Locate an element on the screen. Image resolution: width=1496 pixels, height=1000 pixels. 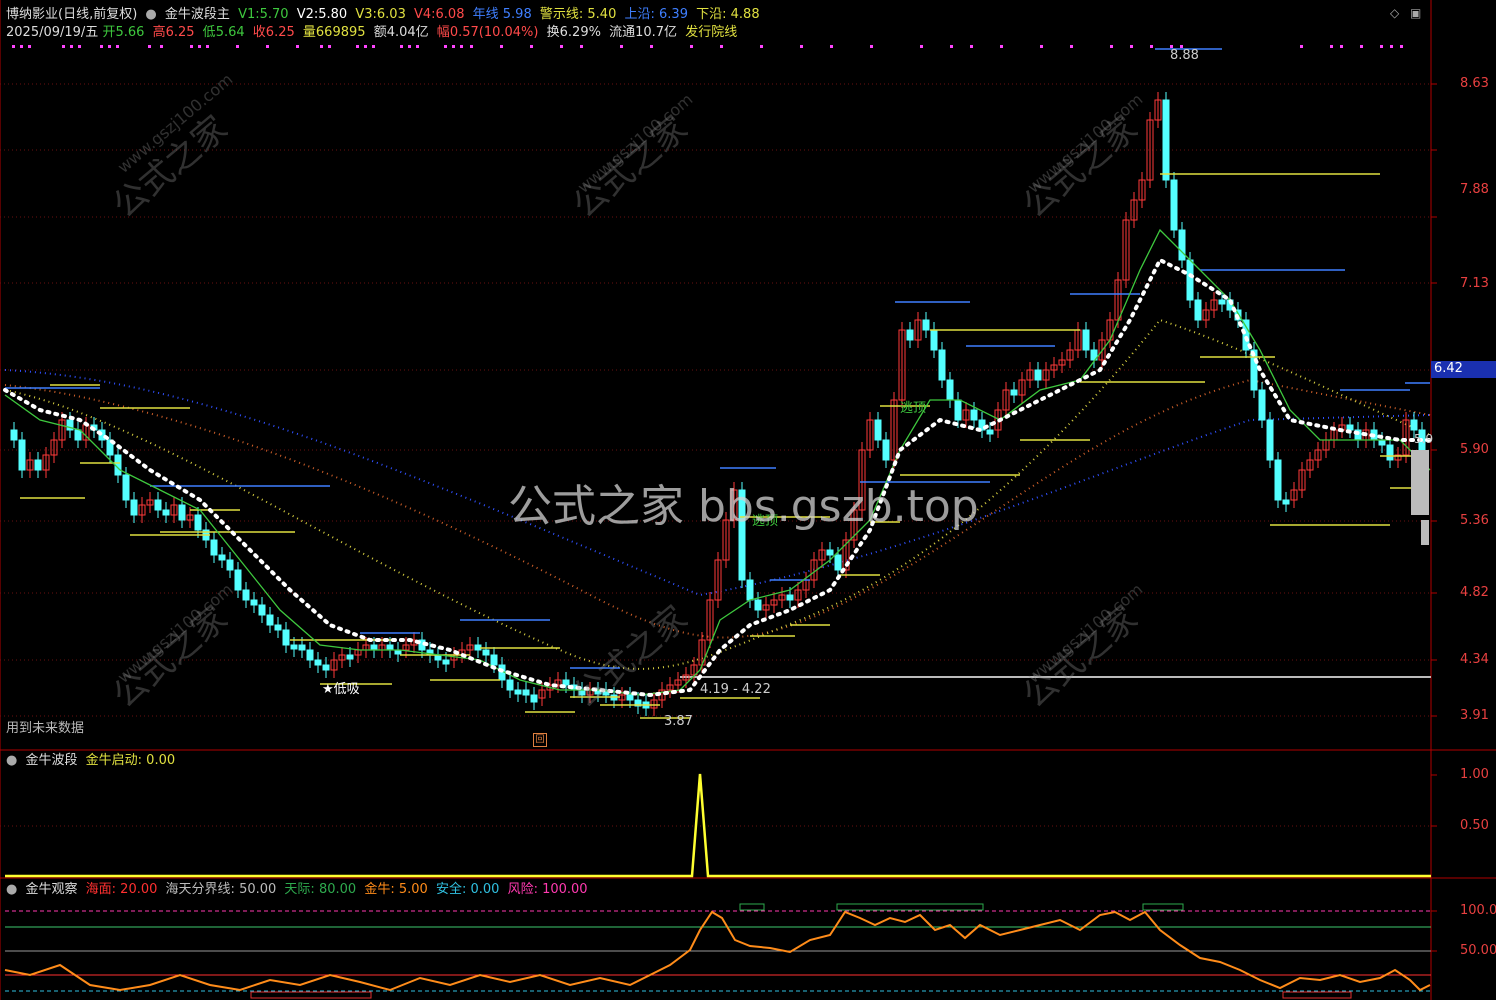
high-value: 6.25 is located at coordinates (180, 32).